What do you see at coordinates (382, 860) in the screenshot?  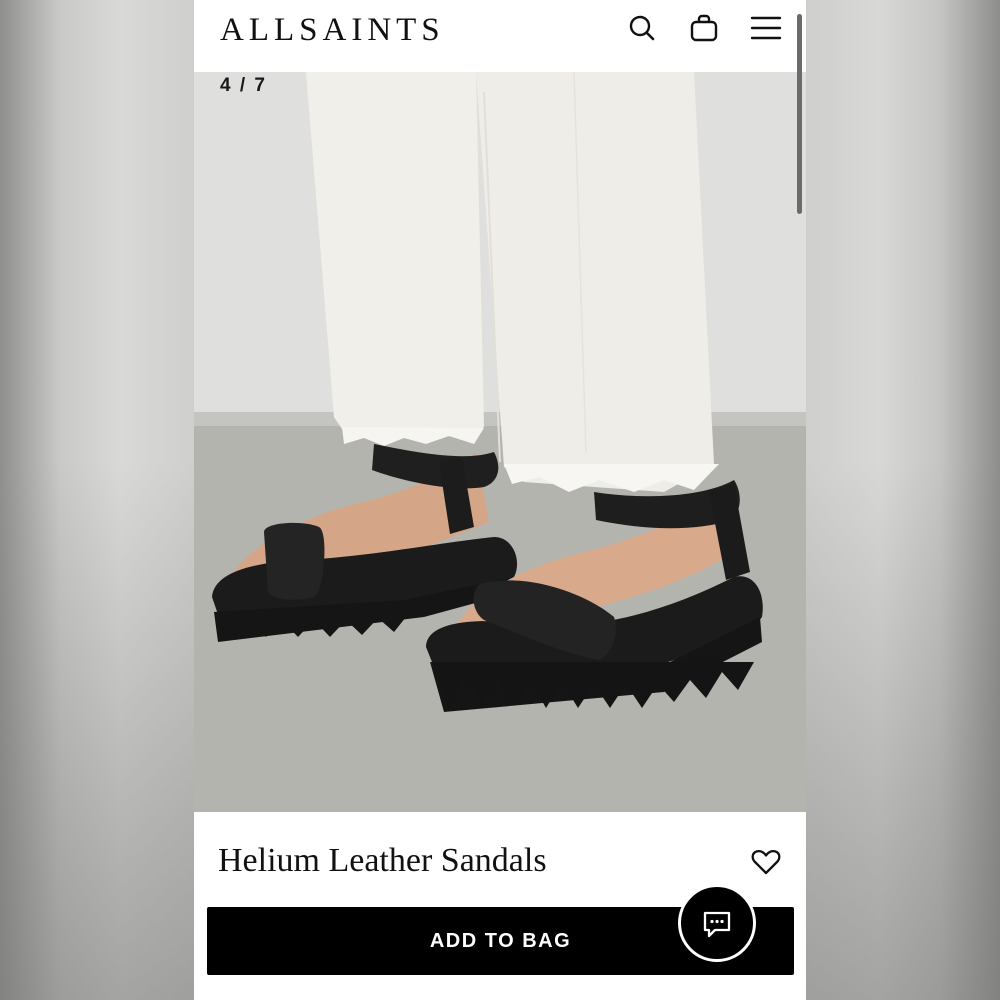 I see `product-title: Helium Leather Sandals` at bounding box center [382, 860].